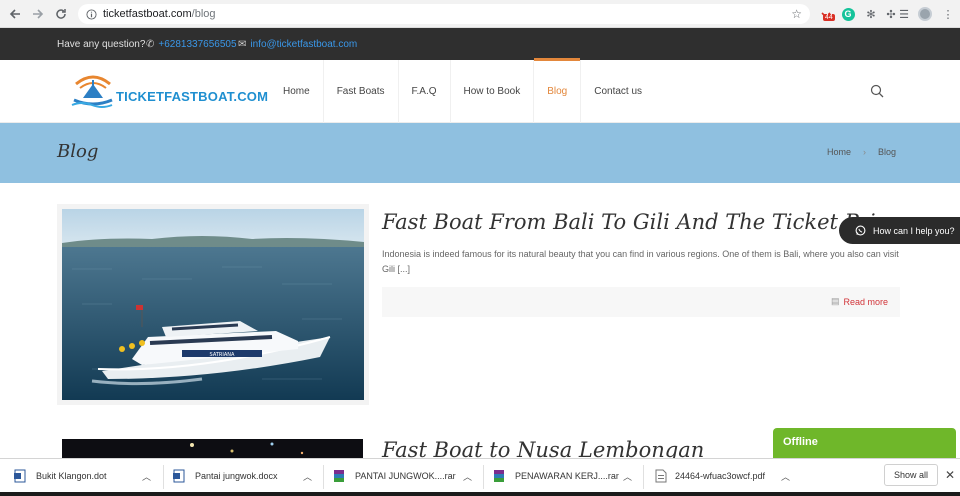  What do you see at coordinates (865, 301) in the screenshot?
I see `read-more-label: Read more` at bounding box center [865, 301].